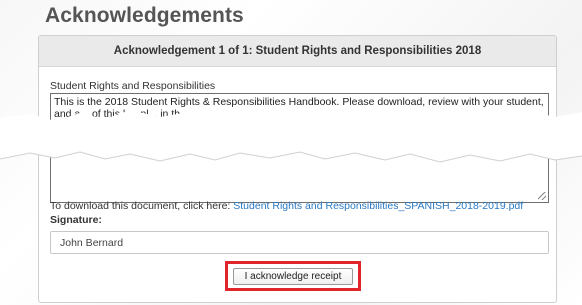 This screenshot has width=582, height=305. I want to click on document-label: Student Rights and Responsibilities, so click(133, 86).